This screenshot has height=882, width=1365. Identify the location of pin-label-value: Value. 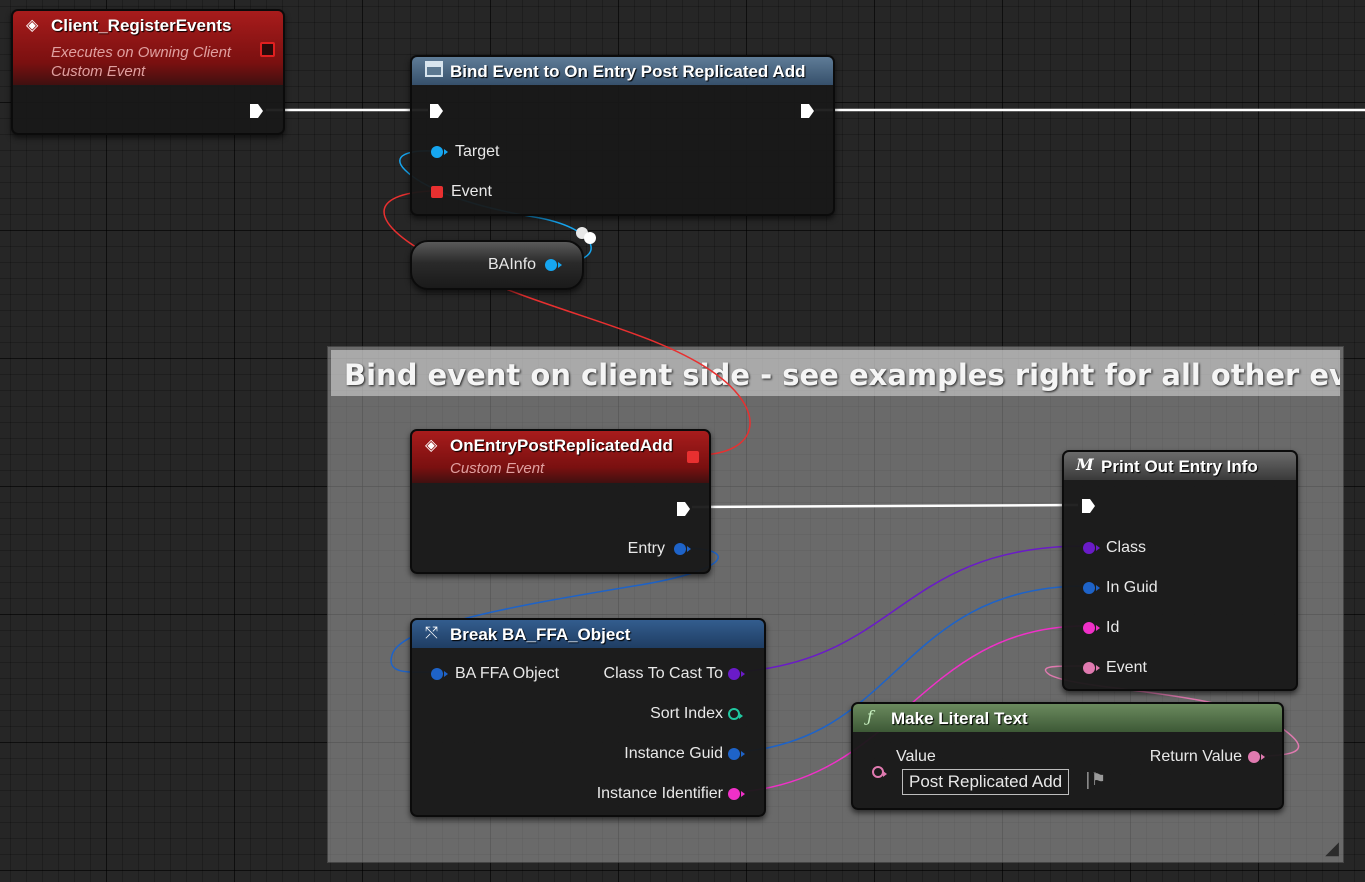
(916, 756).